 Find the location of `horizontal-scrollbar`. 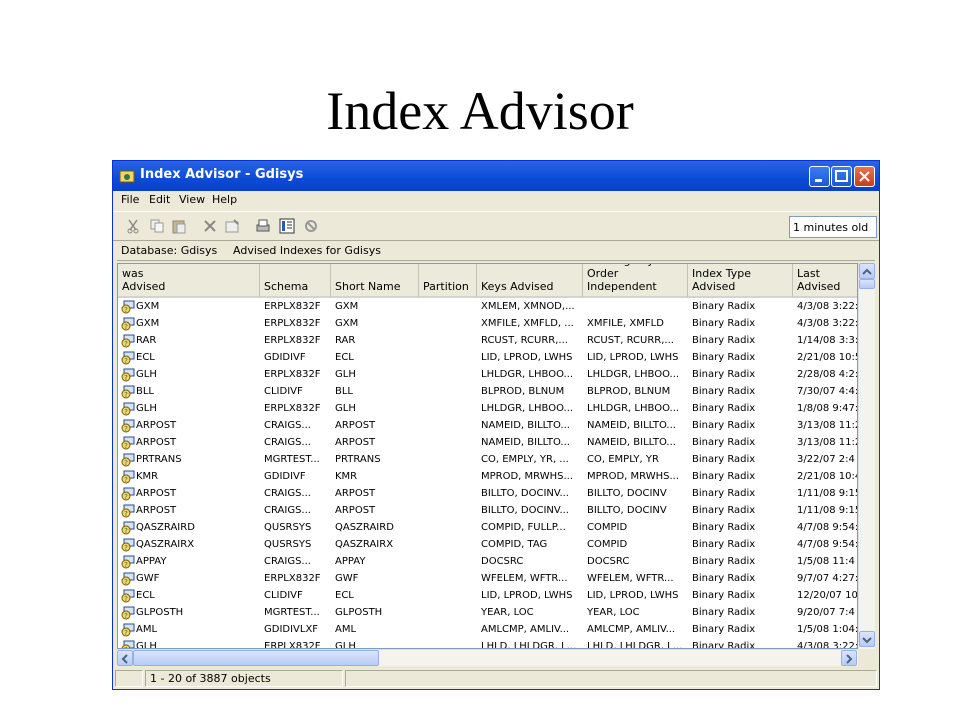

horizontal-scrollbar is located at coordinates (487, 657).